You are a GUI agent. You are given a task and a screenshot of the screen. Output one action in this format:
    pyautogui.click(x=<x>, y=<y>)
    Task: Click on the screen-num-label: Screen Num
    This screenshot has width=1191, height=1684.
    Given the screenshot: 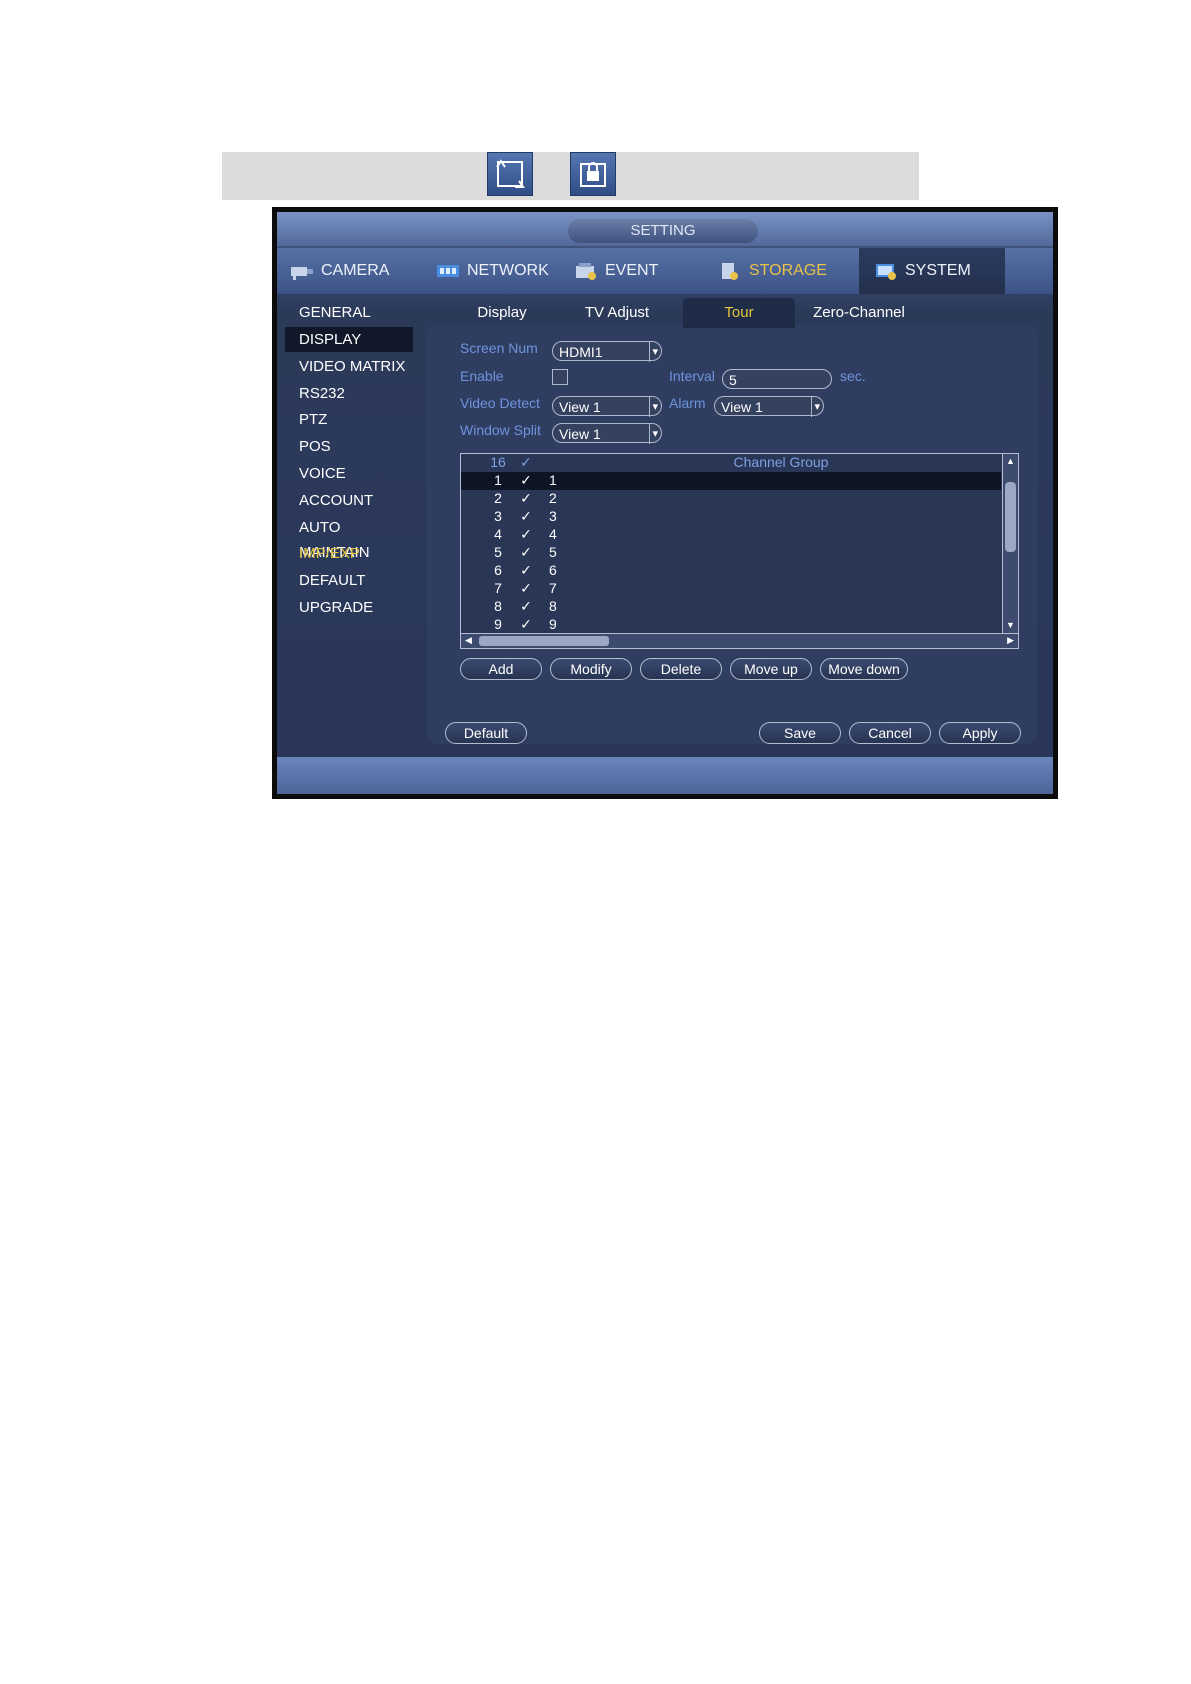 What is the action you would take?
    pyautogui.click(x=499, y=348)
    